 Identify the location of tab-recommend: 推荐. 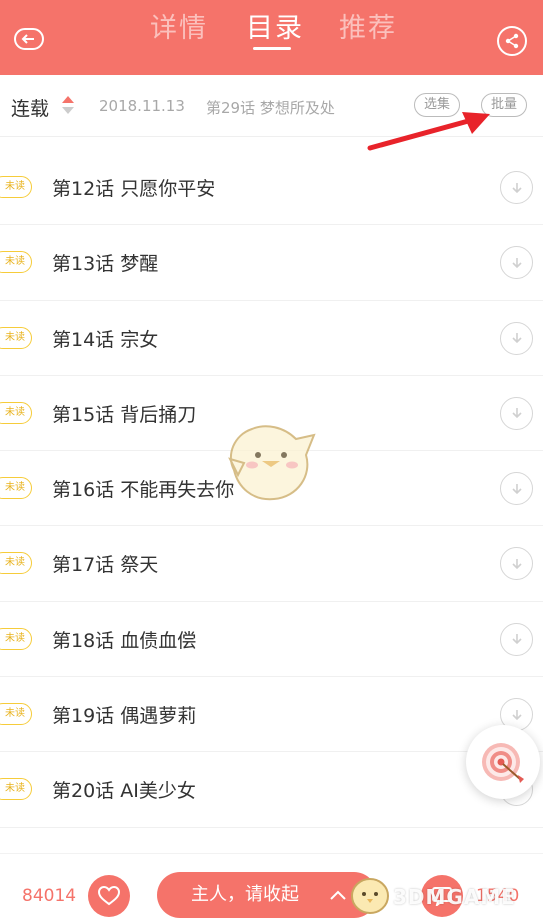
(368, 25).